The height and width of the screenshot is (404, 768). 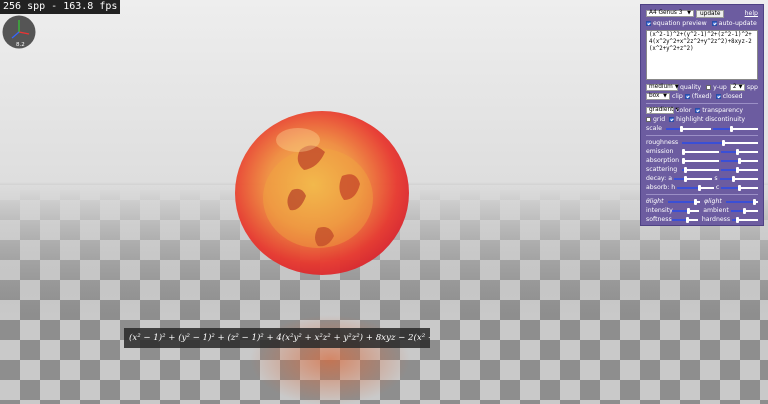 What do you see at coordinates (685, 219) in the screenshot?
I see `softness-slider` at bounding box center [685, 219].